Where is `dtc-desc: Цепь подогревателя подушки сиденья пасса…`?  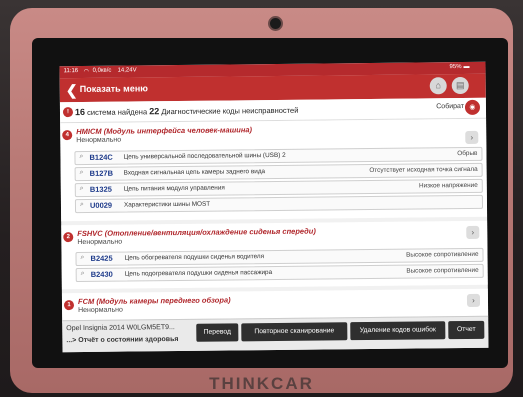 dtc-desc: Цепь подогревателя подушки сиденья пасса… is located at coordinates (198, 273).